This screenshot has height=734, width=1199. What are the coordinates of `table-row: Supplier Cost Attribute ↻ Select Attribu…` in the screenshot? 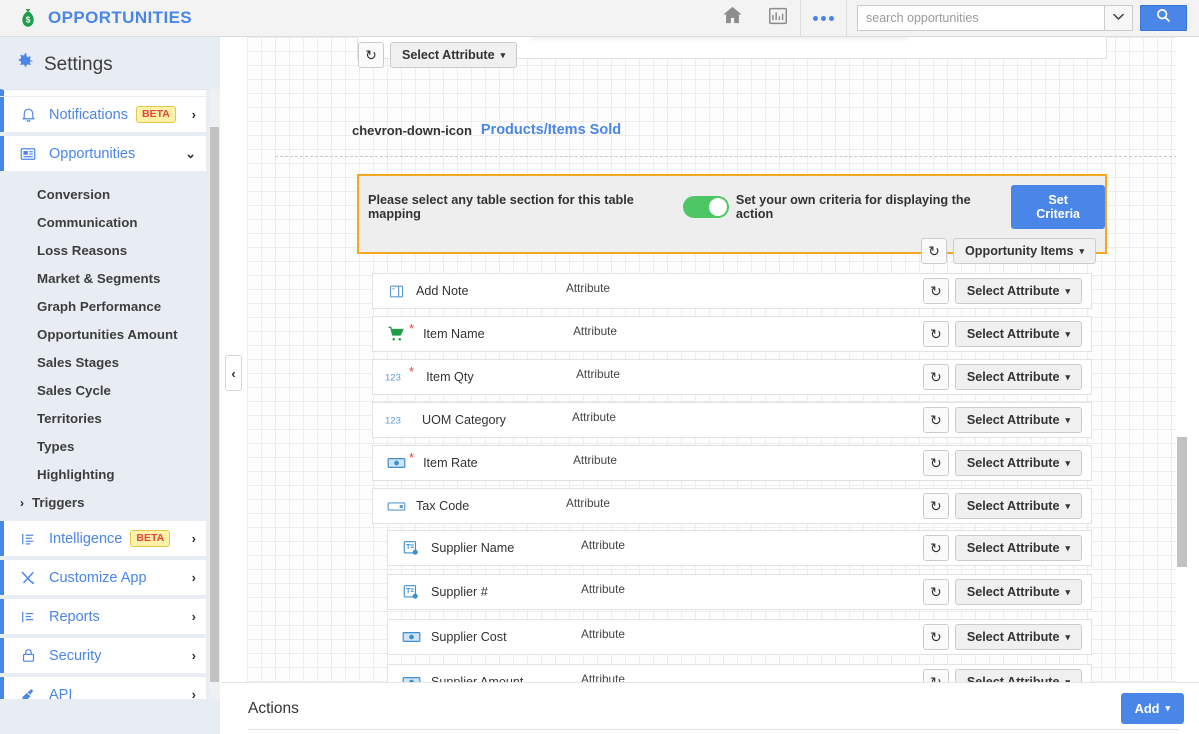 It's located at (739, 637).